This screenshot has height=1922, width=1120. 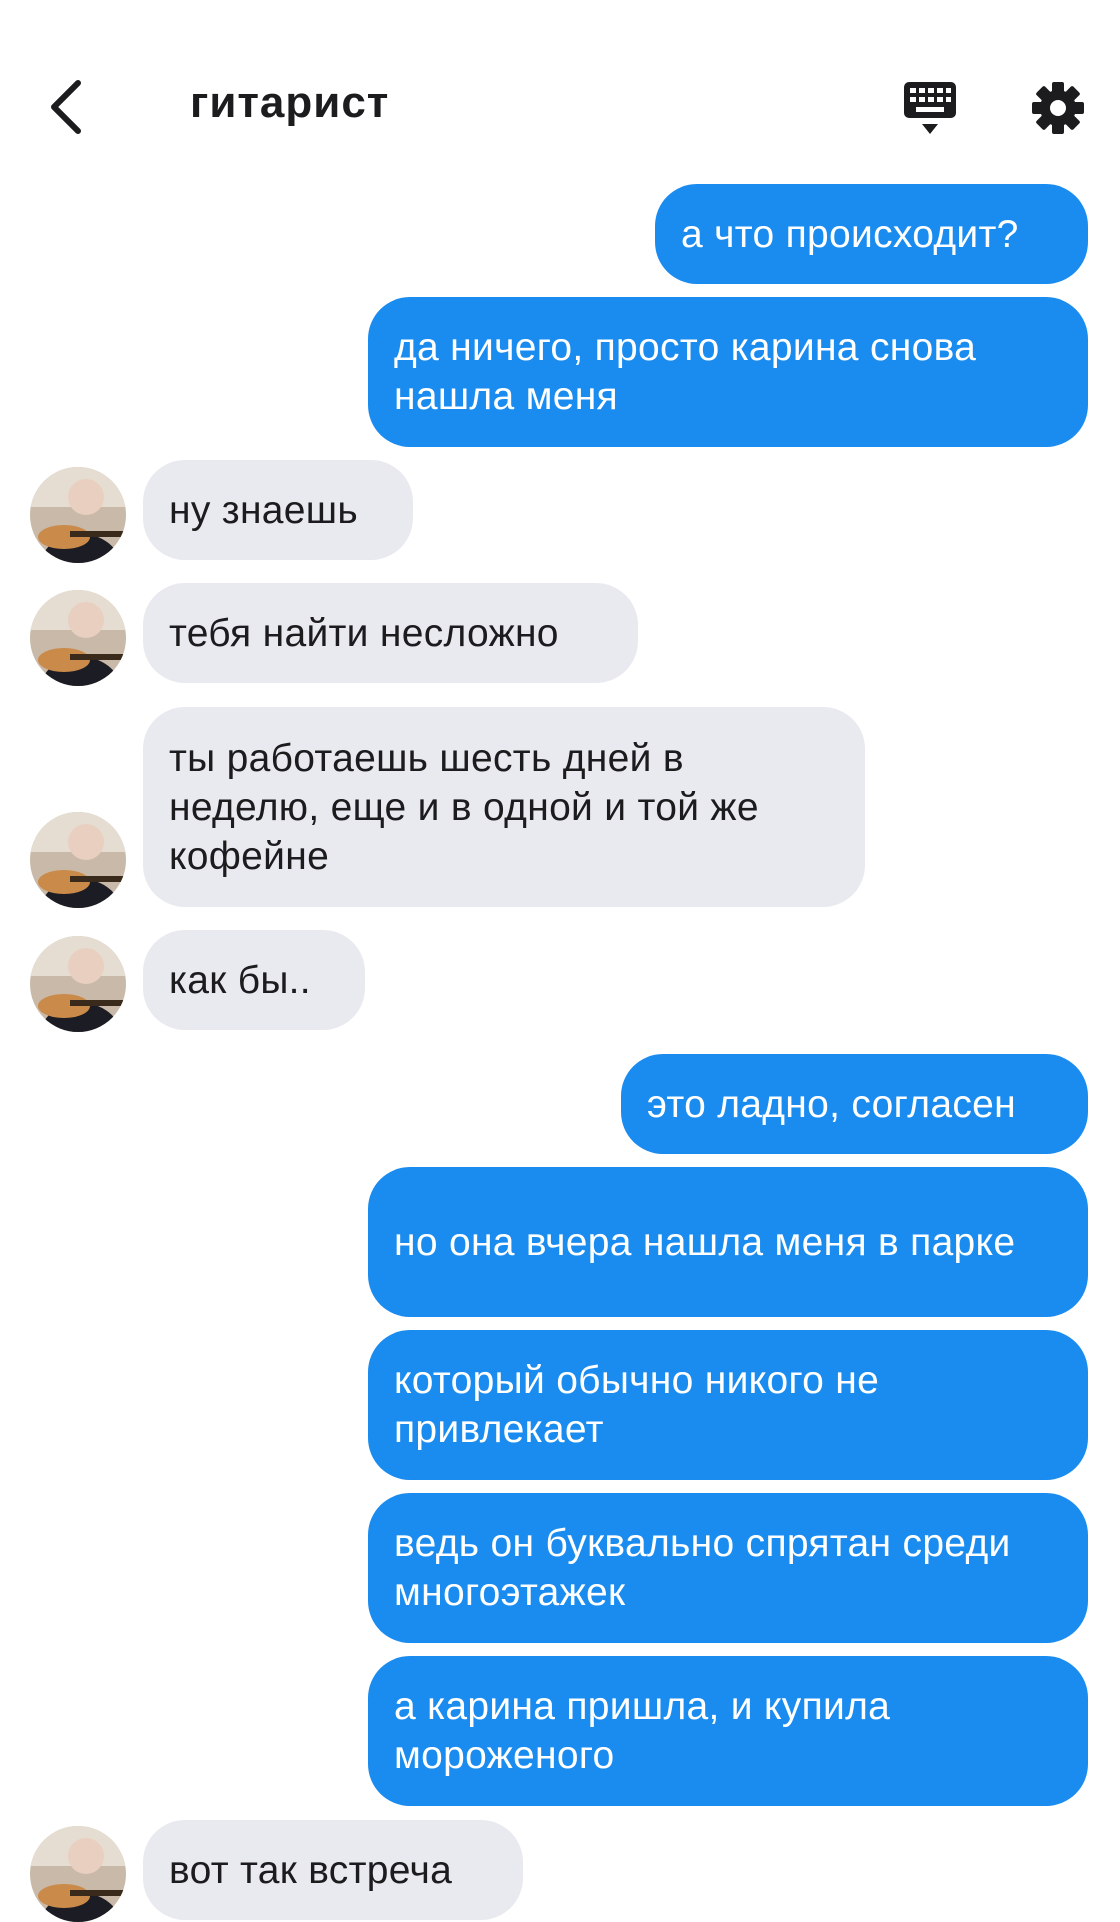 I want to click on message-outgoing: но она вчера нашла меня в парке, so click(x=728, y=1242).